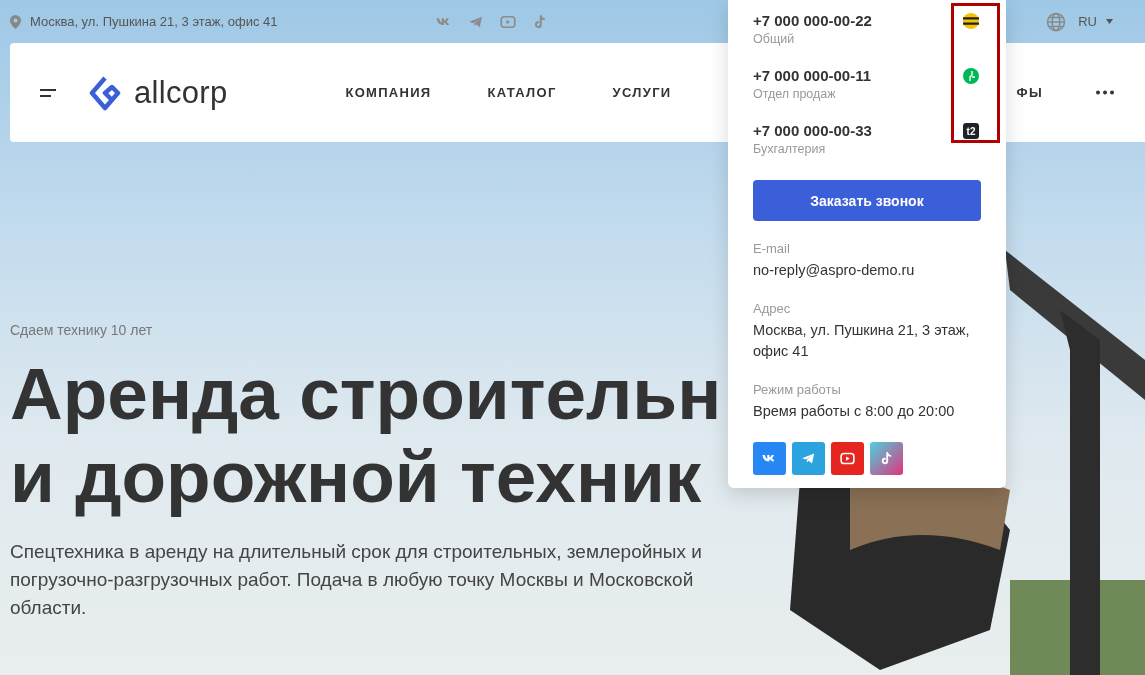 This screenshot has width=1145, height=675. I want to click on logo-text: allcorp, so click(181, 92).